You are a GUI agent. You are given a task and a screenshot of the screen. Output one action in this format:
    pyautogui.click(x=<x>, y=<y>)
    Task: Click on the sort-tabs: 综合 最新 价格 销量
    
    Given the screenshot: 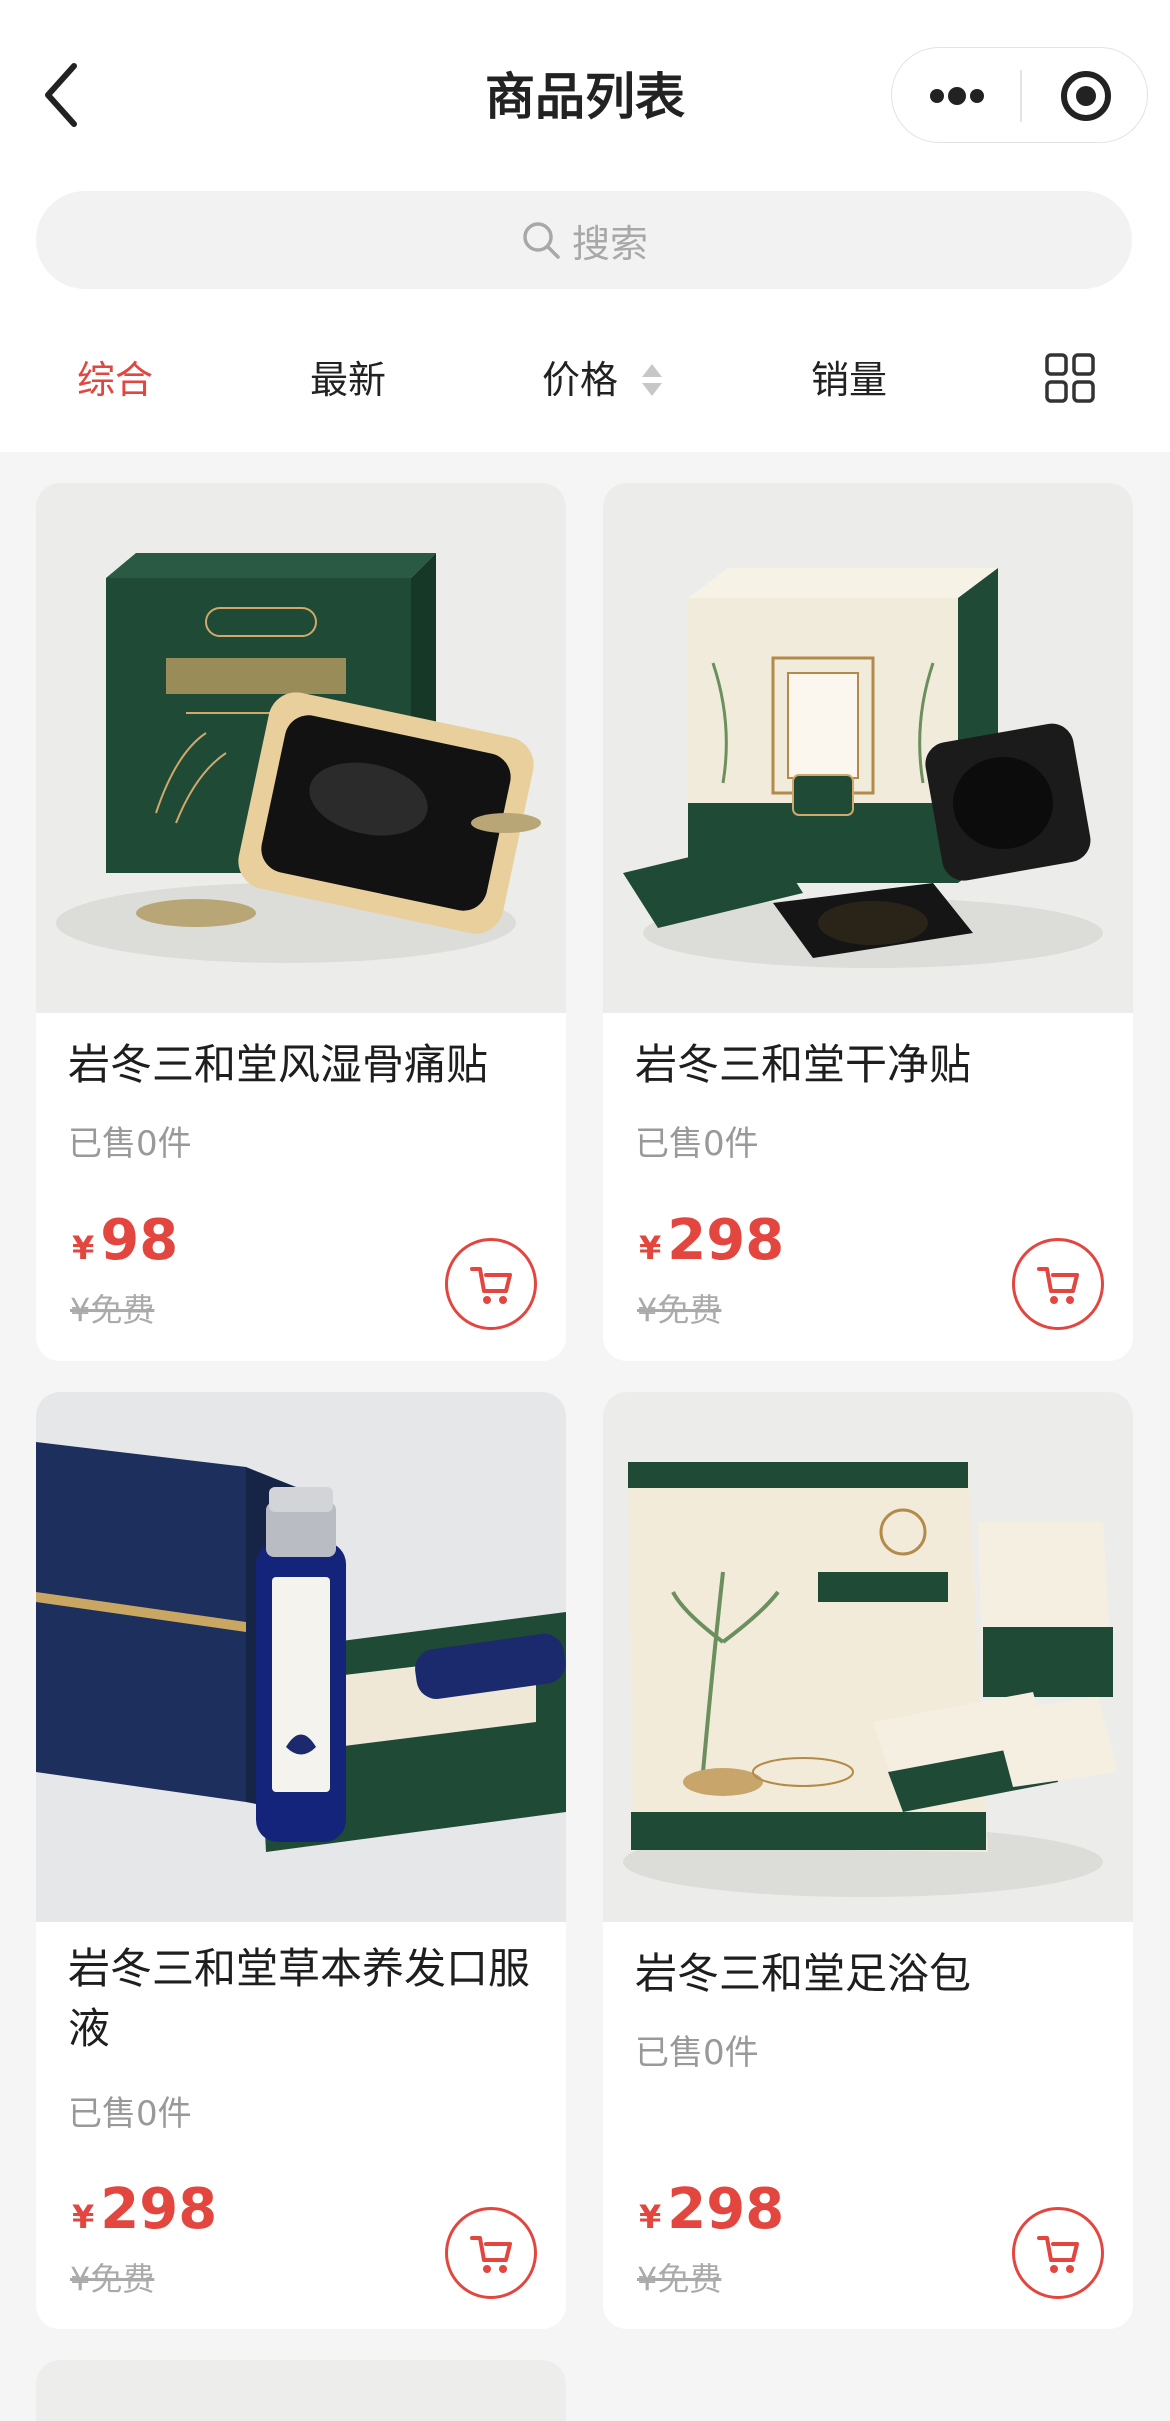 What is the action you would take?
    pyautogui.click(x=585, y=380)
    